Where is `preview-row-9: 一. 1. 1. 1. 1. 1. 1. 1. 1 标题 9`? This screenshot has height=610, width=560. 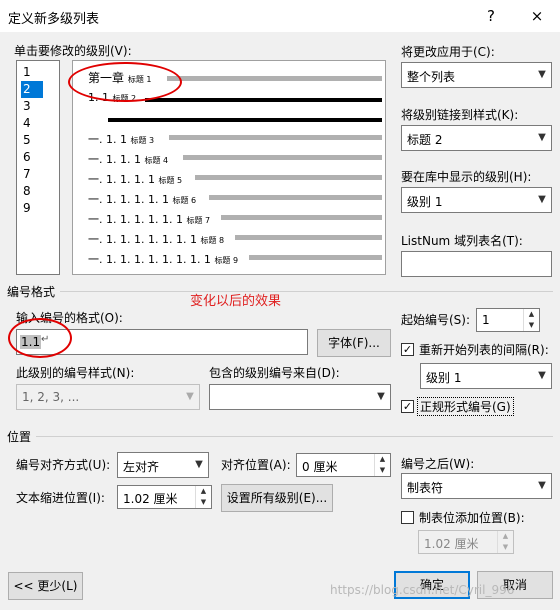
preview-row-9: 一. 1. 1. 1. 1. 1. 1. 1. 1 标题 9 is located at coordinates (163, 259).